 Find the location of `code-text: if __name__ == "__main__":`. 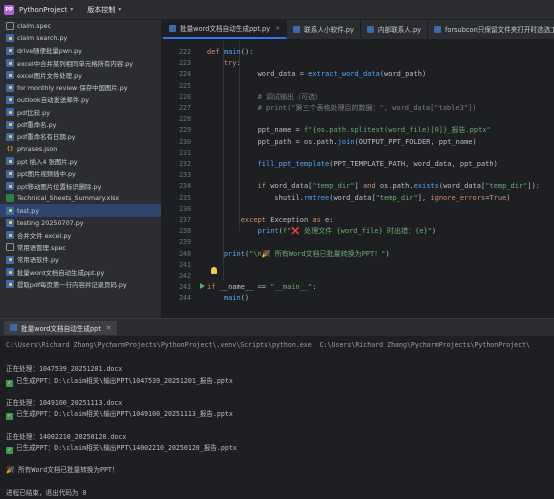

code-text: if __name__ == "__main__": is located at coordinates (262, 287).